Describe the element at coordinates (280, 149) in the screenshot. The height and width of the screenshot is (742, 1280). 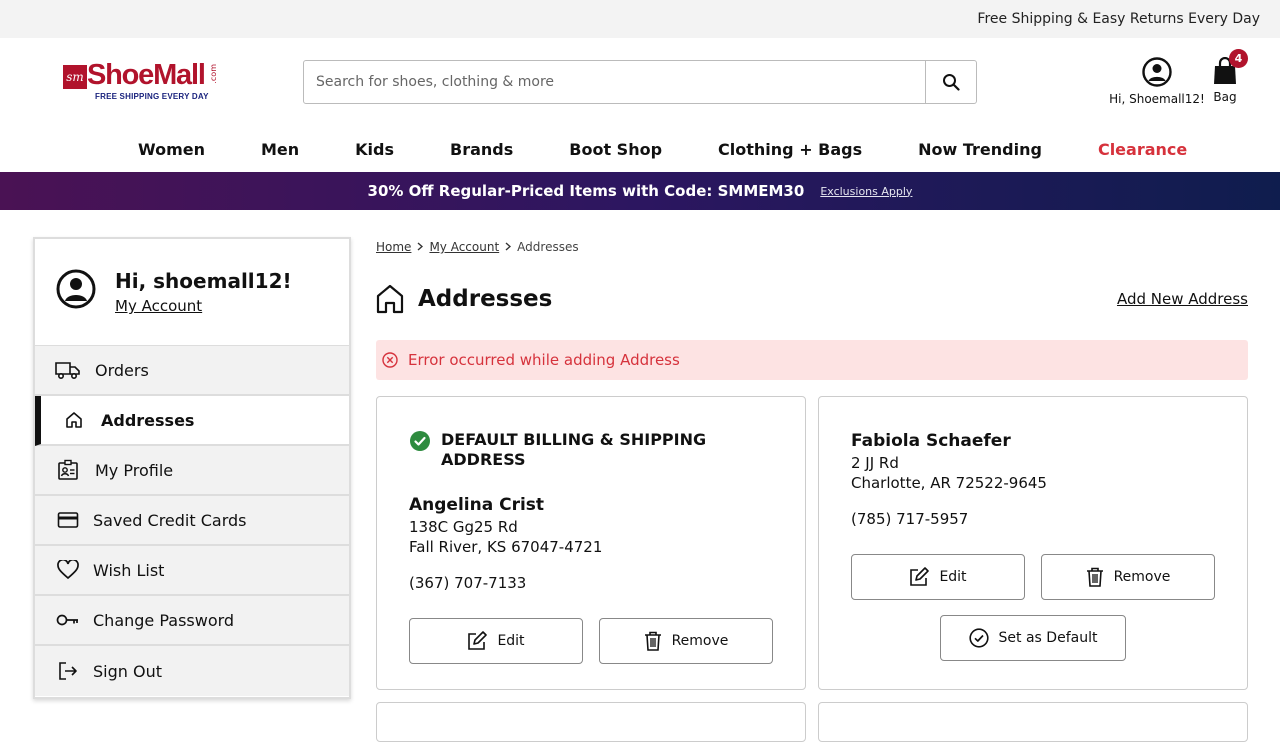
I see `nav-men: Men` at that location.